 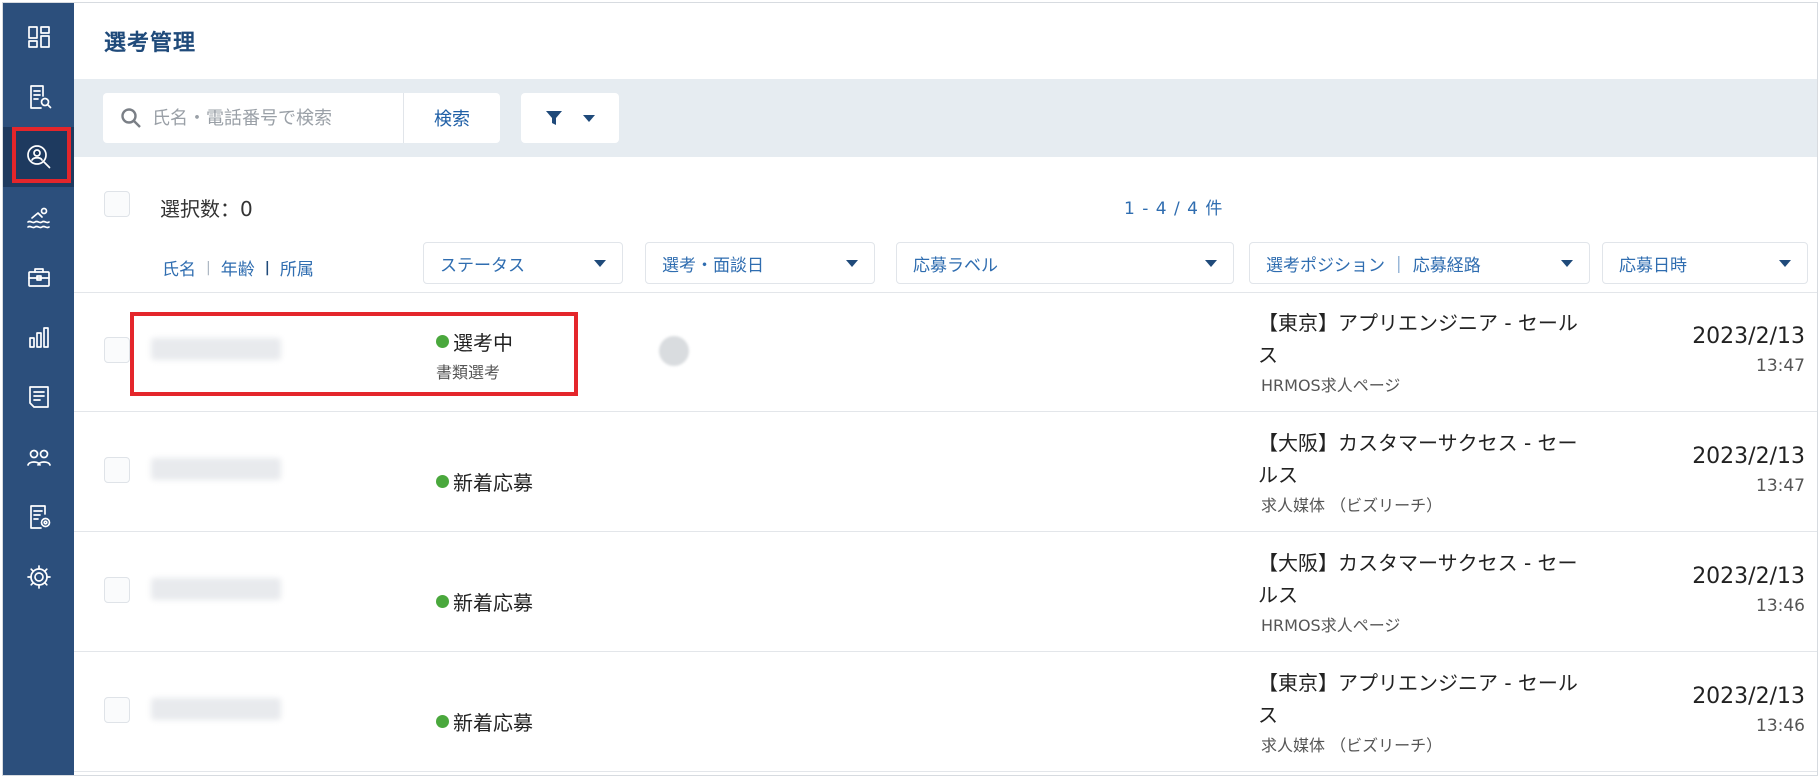 What do you see at coordinates (272, 118) in the screenshot?
I see `search-input` at bounding box center [272, 118].